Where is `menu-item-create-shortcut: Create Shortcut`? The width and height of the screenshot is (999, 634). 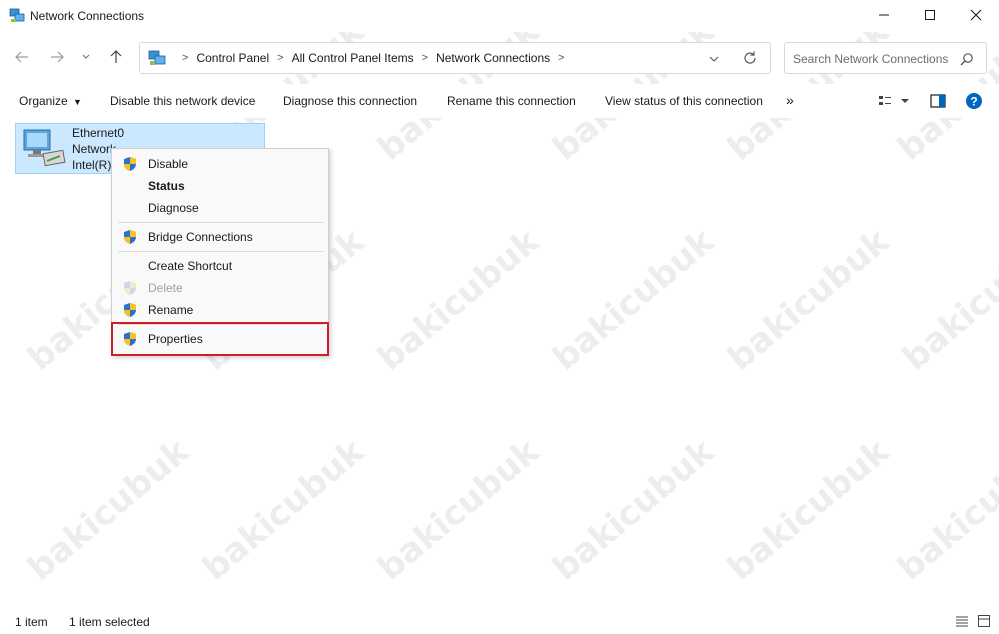
menu-item-create-shortcut: Create Shortcut is located at coordinates (220, 266).